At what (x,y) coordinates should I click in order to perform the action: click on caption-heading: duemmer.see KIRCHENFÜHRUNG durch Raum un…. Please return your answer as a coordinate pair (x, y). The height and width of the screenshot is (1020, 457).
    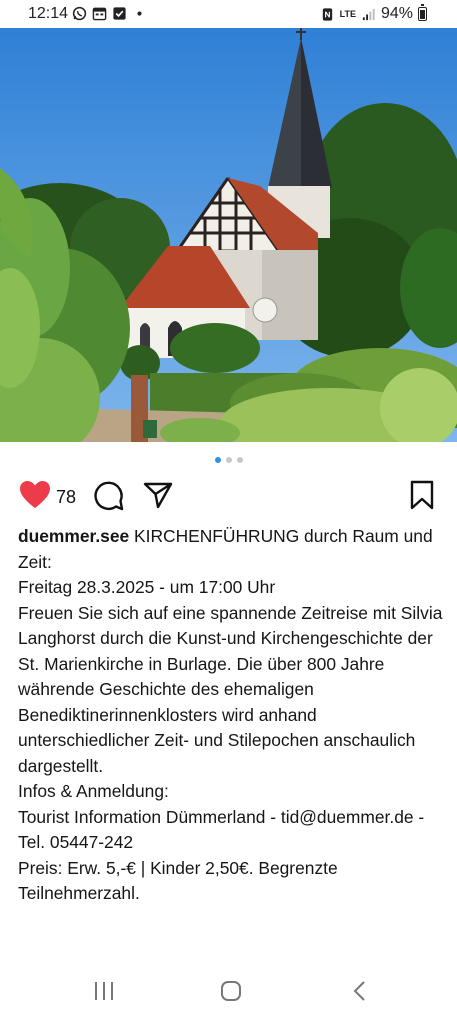
    Looking at the image, I should click on (230, 549).